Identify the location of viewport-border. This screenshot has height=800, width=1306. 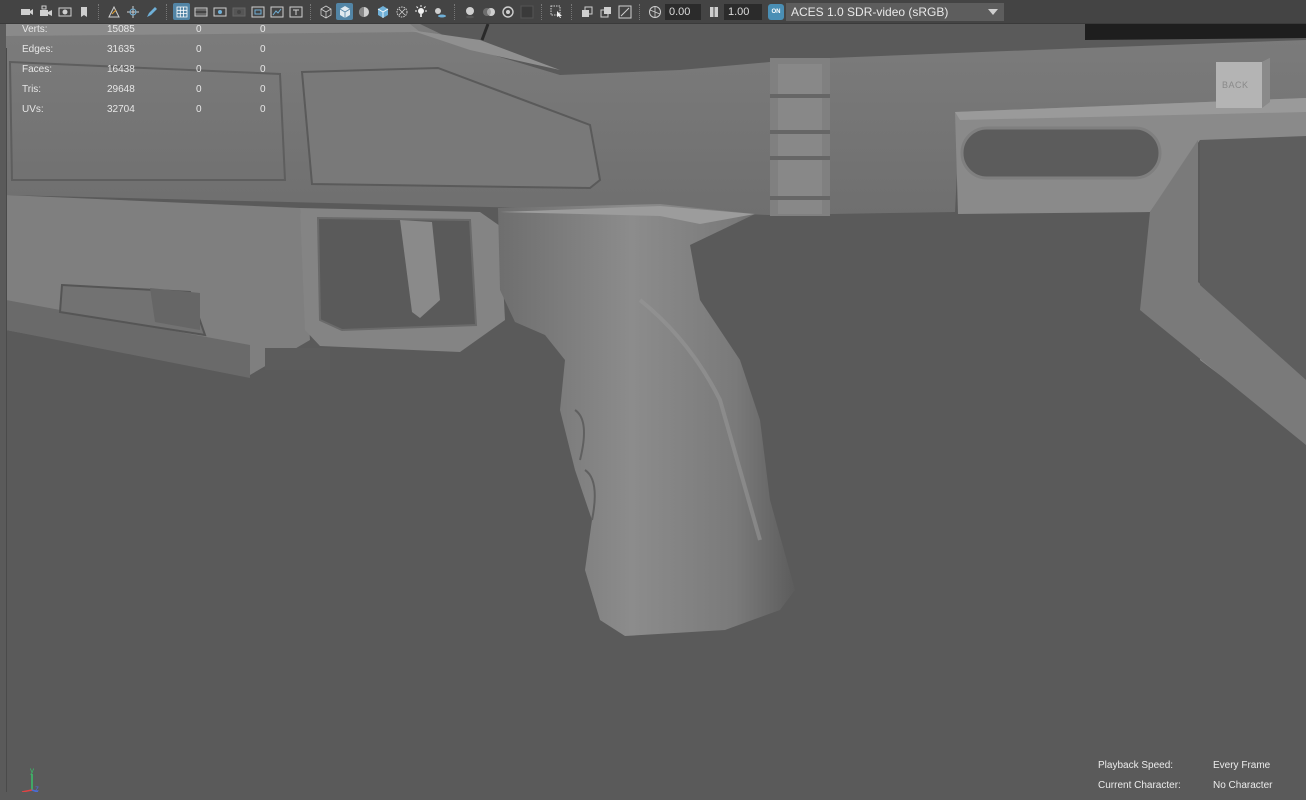
(6, 420).